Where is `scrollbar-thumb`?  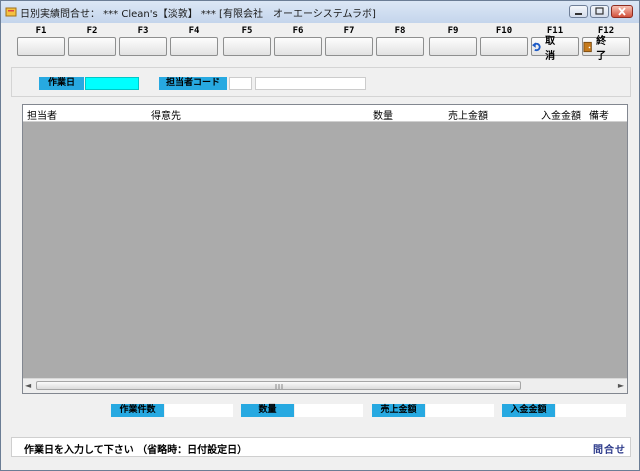 scrollbar-thumb is located at coordinates (278, 385).